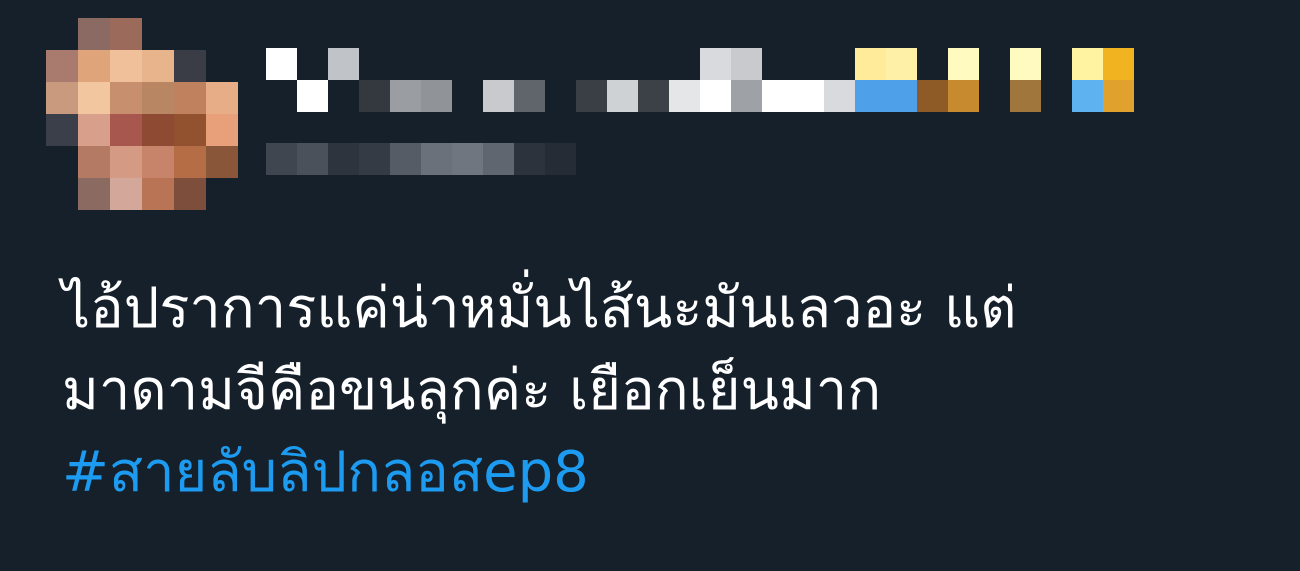 The height and width of the screenshot is (571, 1300). Describe the element at coordinates (539, 308) in the screenshot. I see `tweet-text-line-1: ไอ้ปราการแค่น่าหมั่นไส้นะมันเลวอะ แต่` at that location.